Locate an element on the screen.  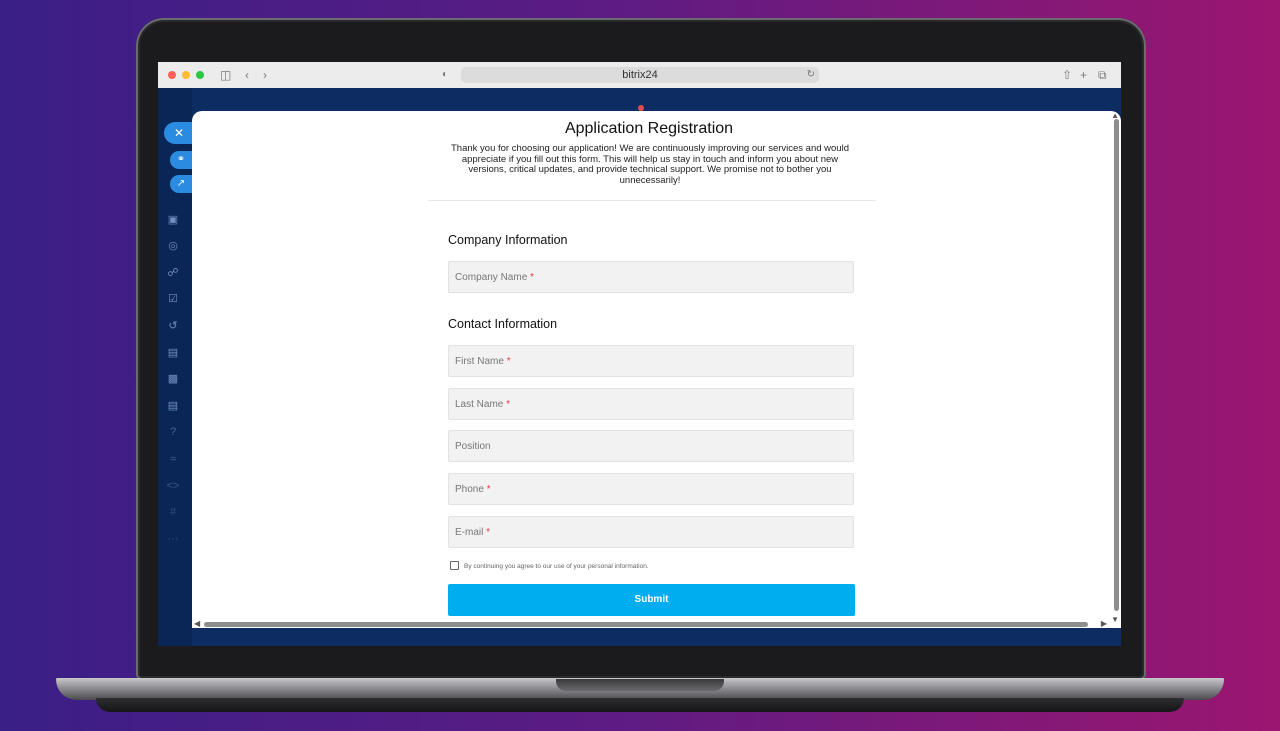
tabs-overview-icon: ⧉ is located at coordinates (1102, 75).